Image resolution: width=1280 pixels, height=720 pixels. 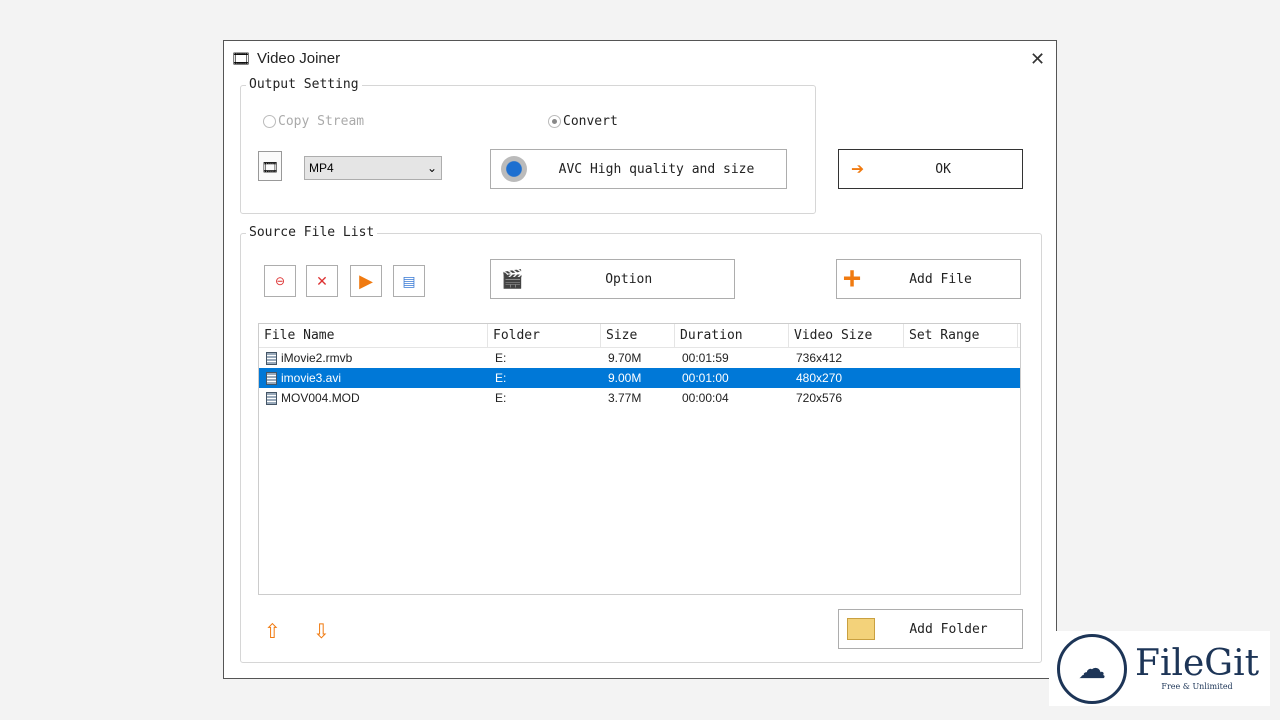 I want to click on play-icon: ▶, so click(x=366, y=280).